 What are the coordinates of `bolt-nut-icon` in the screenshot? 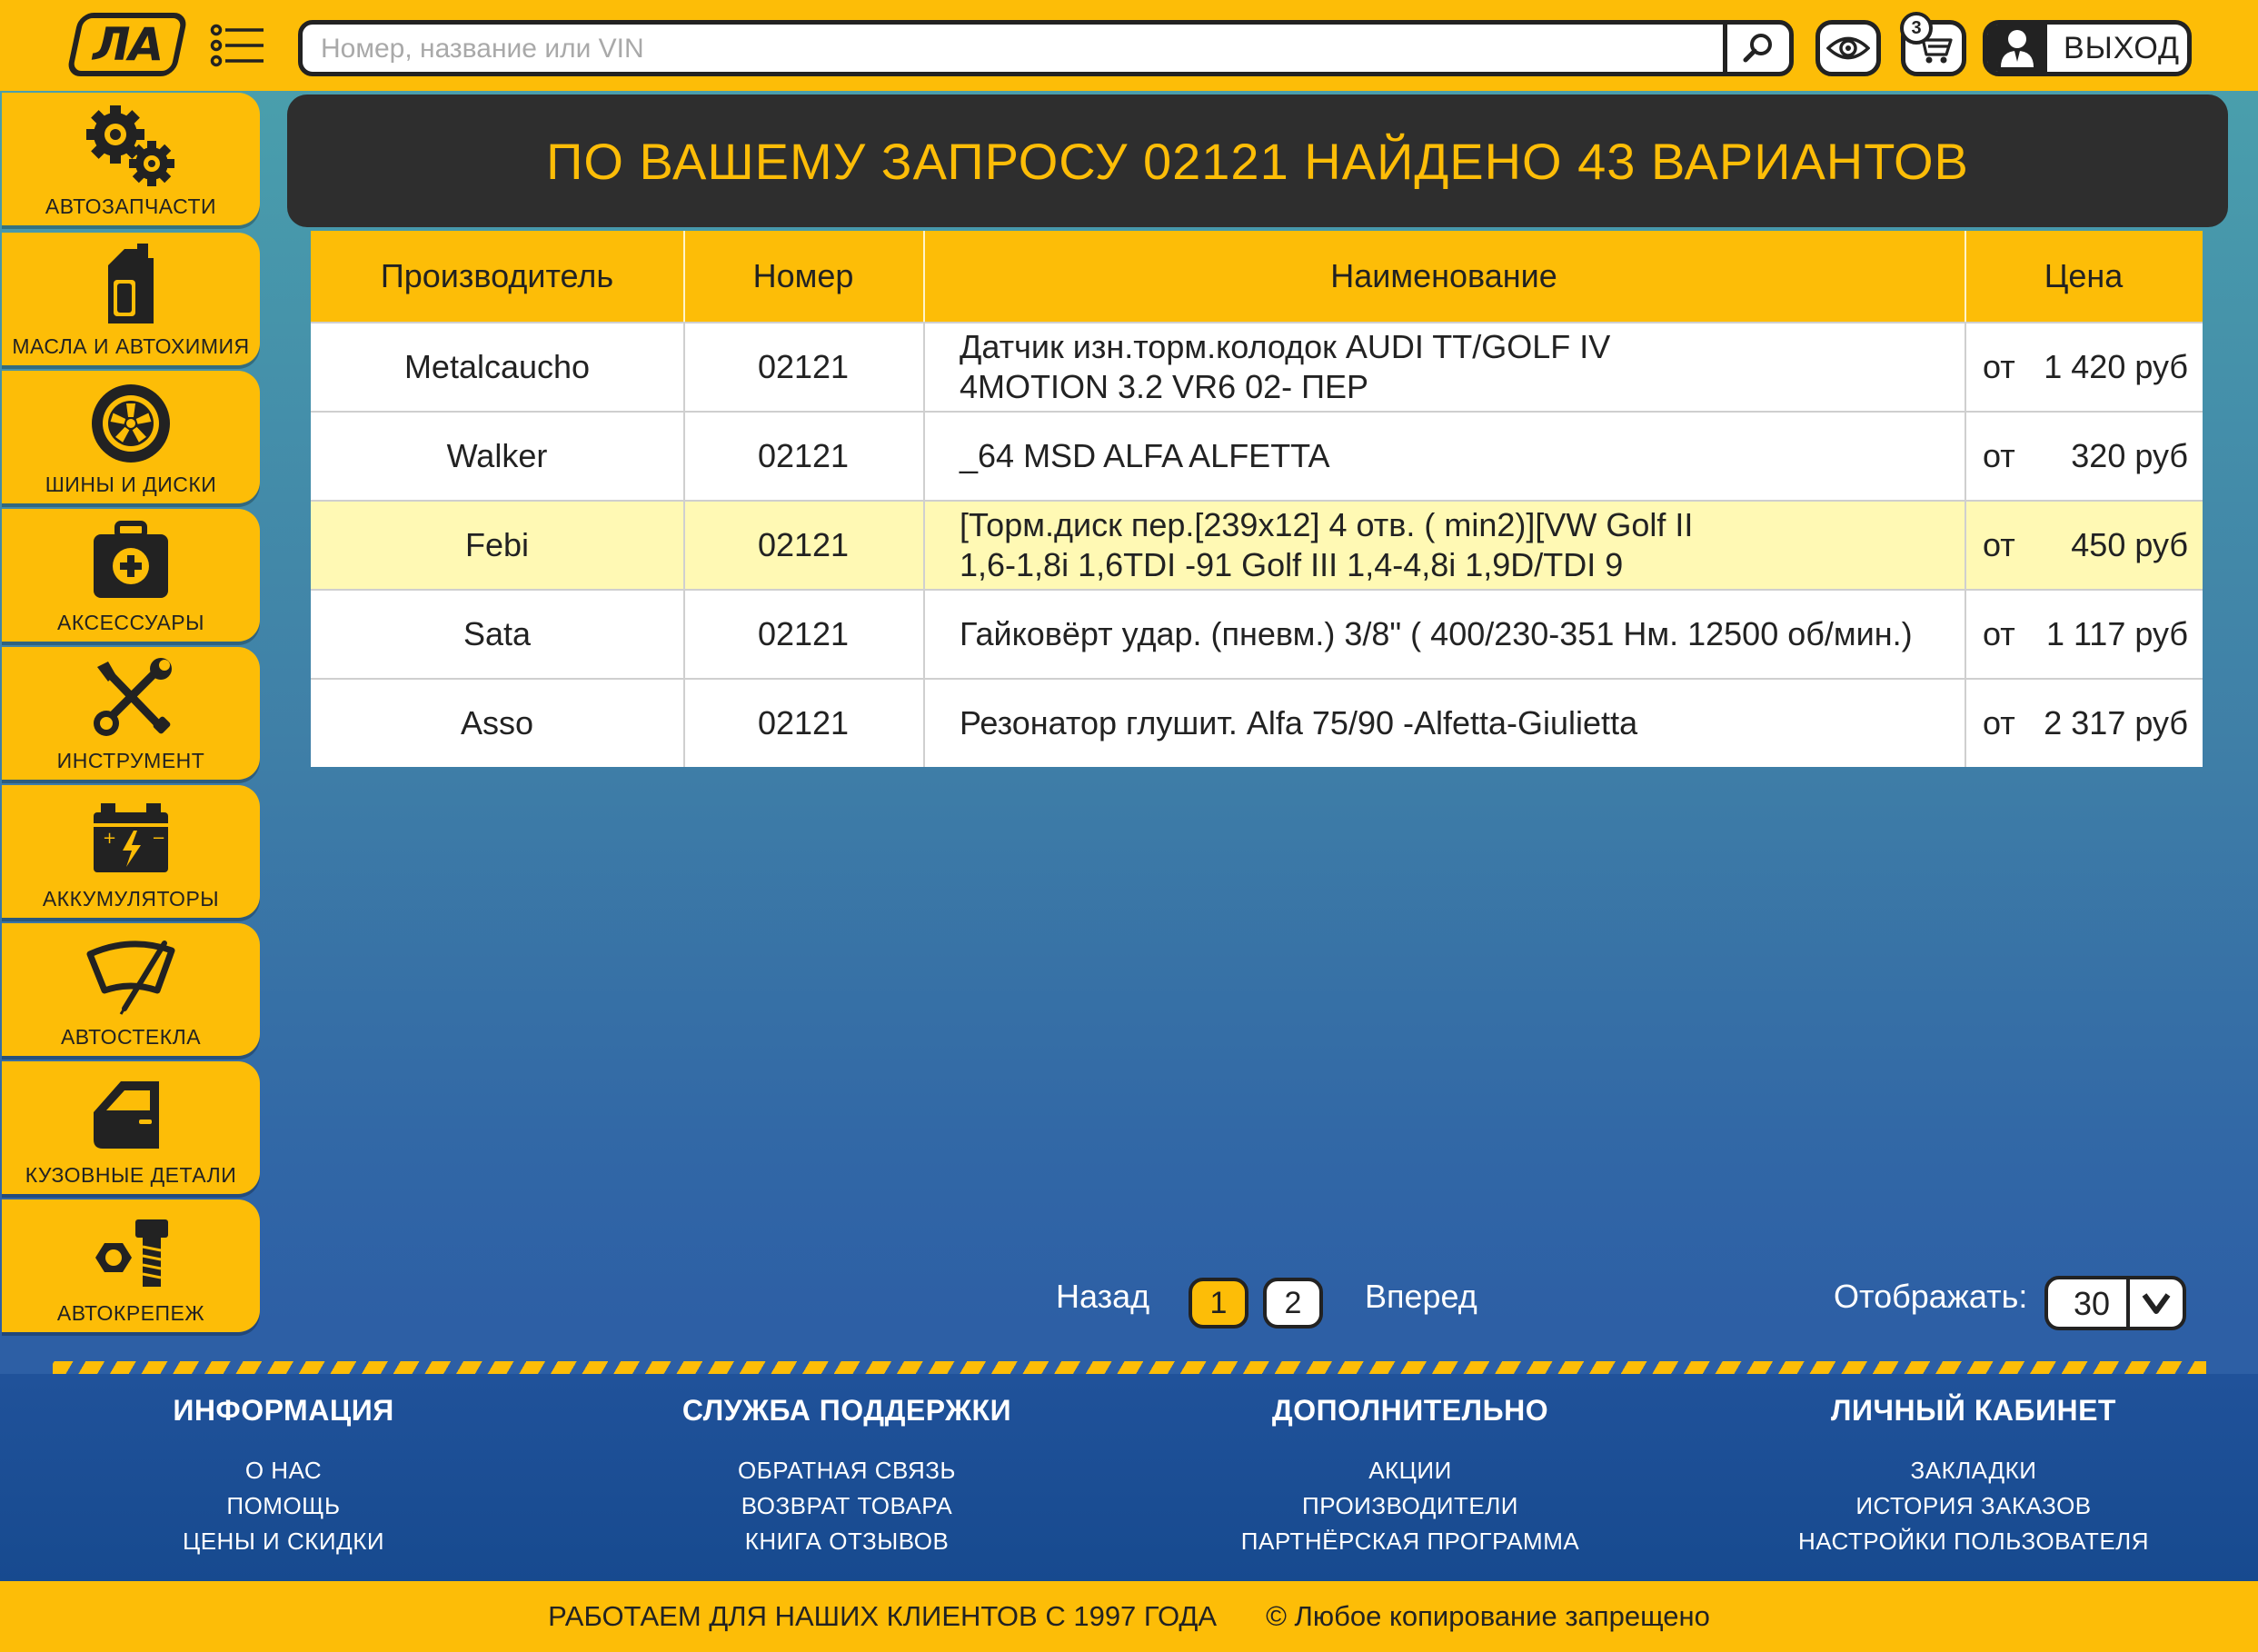 It's located at (131, 1253).